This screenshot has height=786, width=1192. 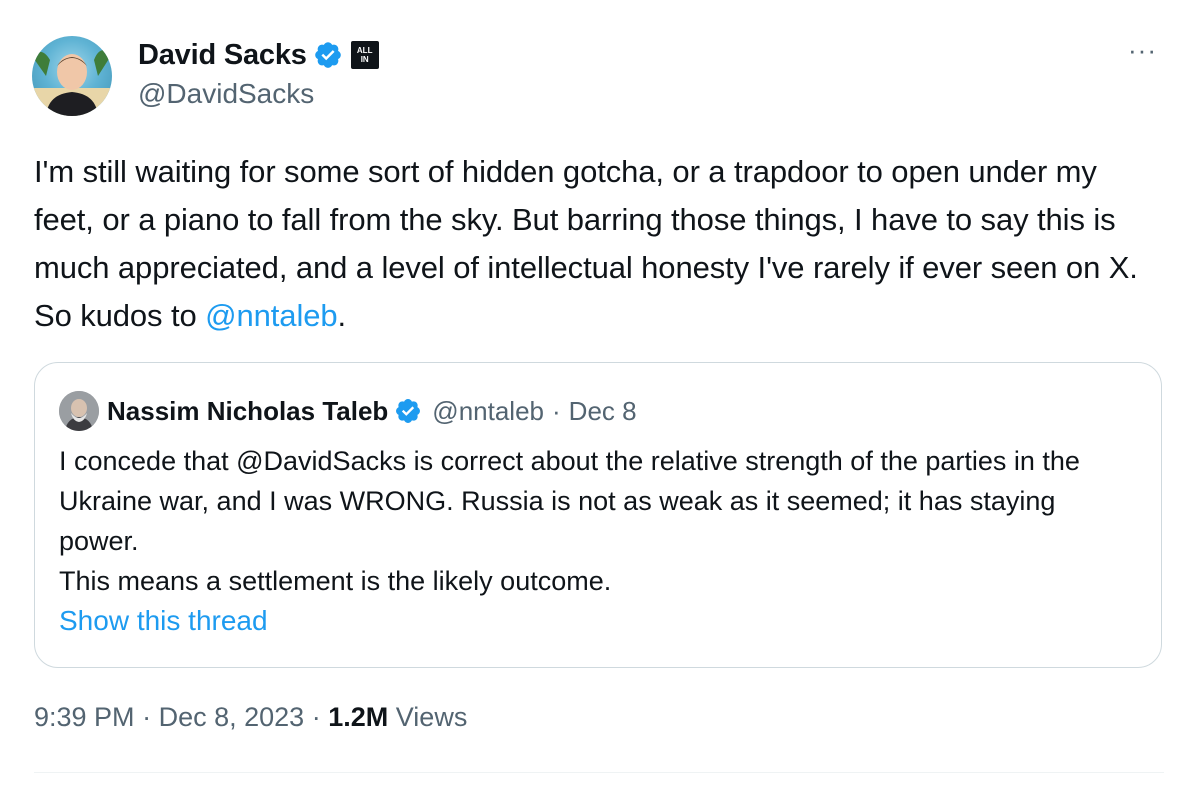 What do you see at coordinates (1142, 50) in the screenshot?
I see `more-options-icon: ···` at bounding box center [1142, 50].